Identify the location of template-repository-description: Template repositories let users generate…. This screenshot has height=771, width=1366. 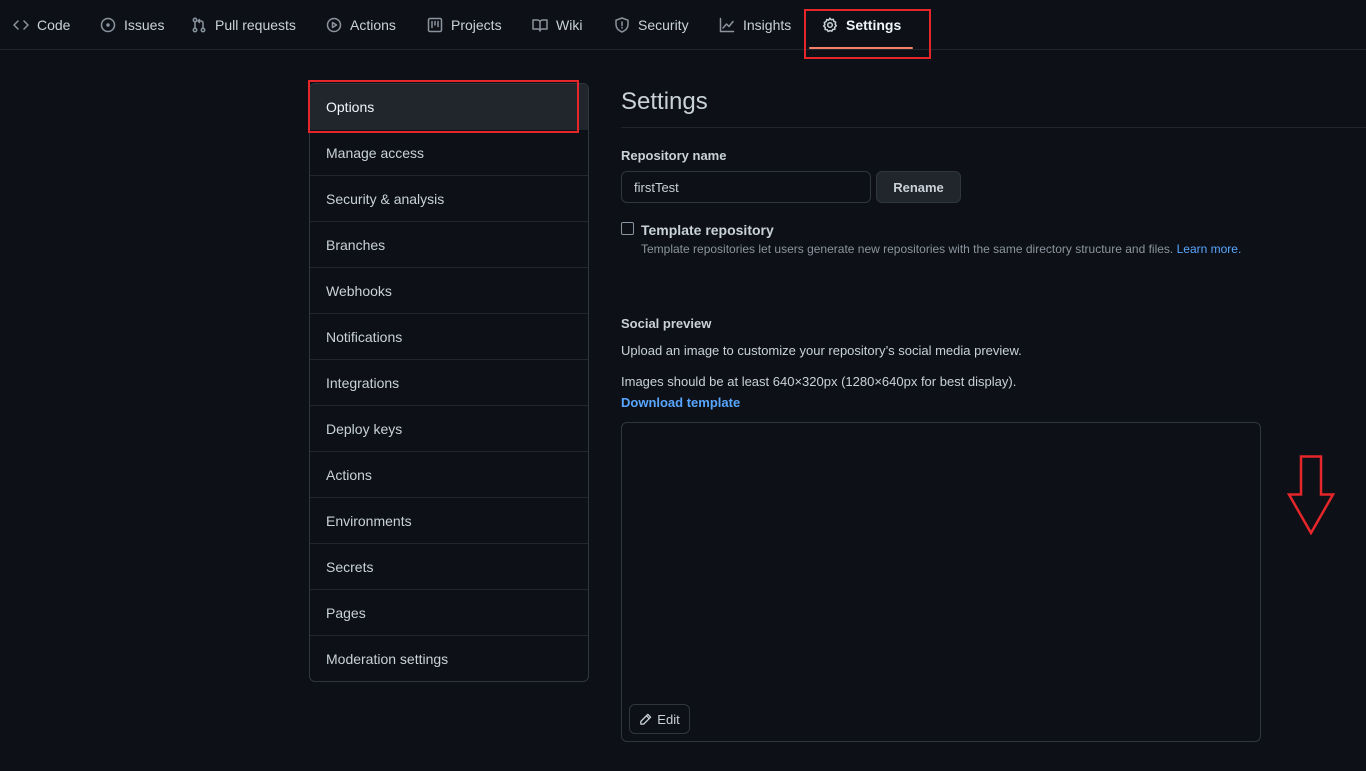
(941, 249).